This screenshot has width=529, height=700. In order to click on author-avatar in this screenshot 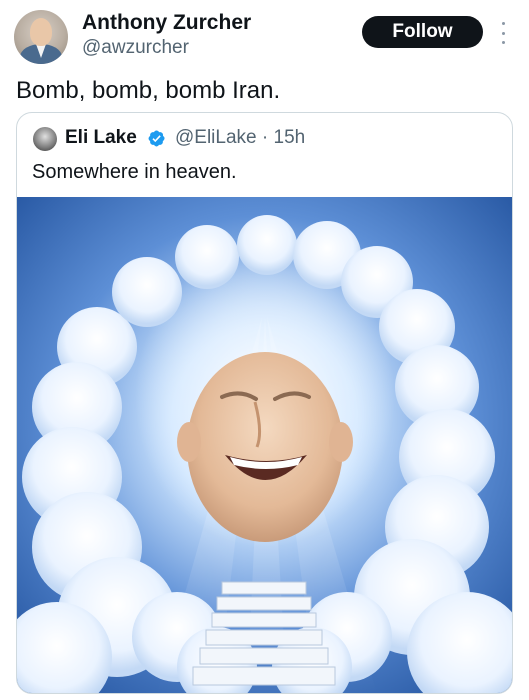, I will do `click(41, 37)`.